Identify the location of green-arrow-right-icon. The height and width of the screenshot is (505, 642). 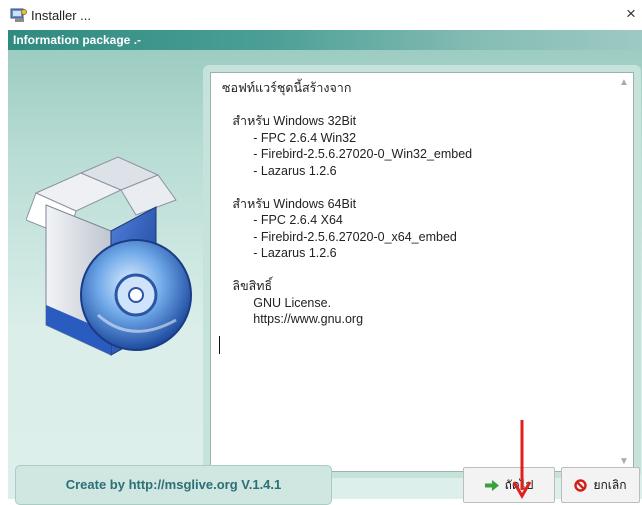
(491, 485).